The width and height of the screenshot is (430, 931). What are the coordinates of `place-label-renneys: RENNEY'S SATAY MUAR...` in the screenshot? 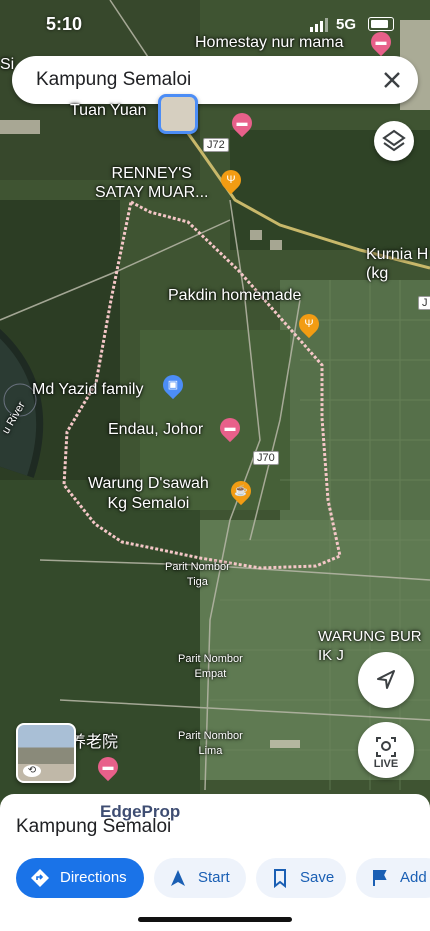 It's located at (152, 183).